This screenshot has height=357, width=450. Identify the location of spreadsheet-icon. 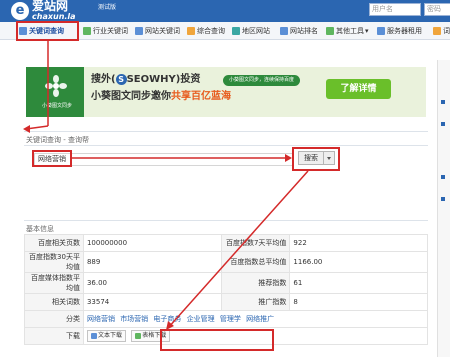
(138, 335).